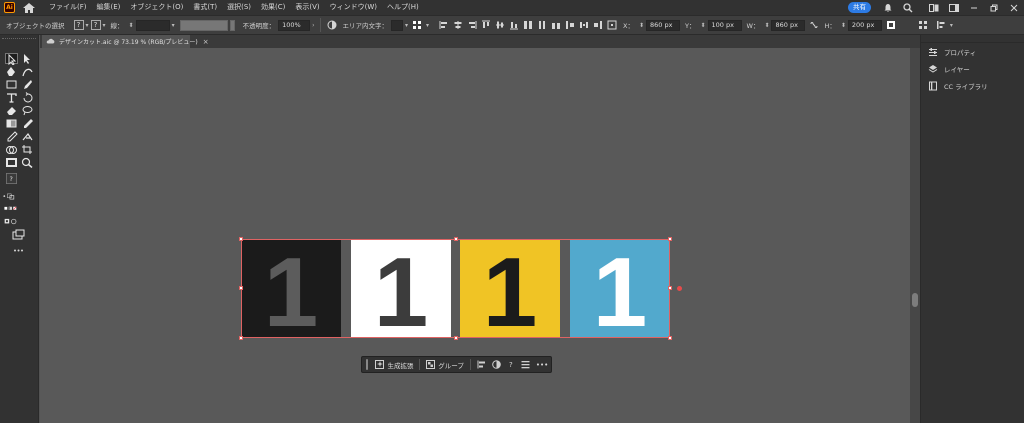 The image size is (1024, 423). What do you see at coordinates (156, 7) in the screenshot?
I see `menu-object: オブジェクト(O)` at bounding box center [156, 7].